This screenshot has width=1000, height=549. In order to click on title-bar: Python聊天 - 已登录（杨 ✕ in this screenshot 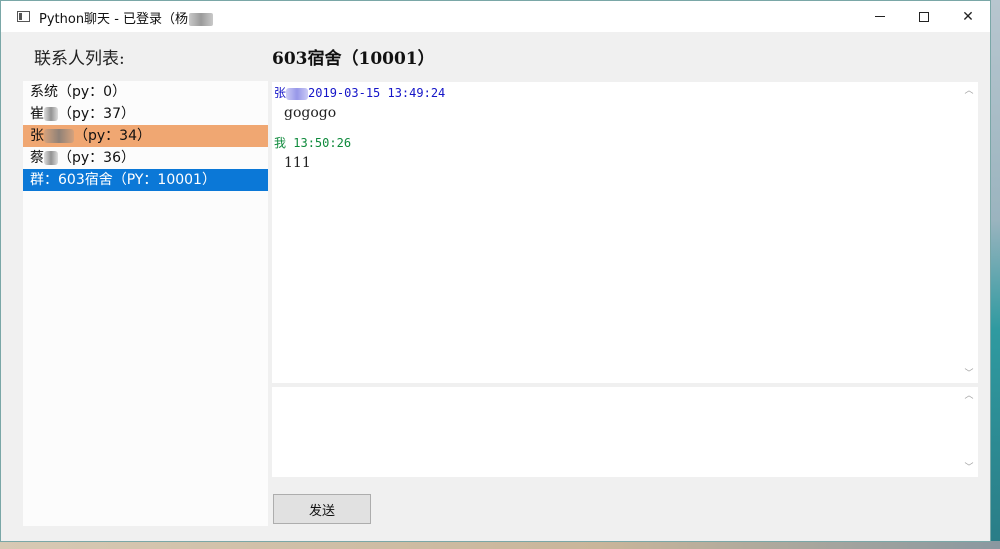, I will do `click(495, 16)`.